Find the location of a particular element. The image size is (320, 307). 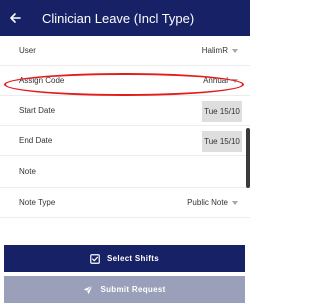

note-type-row: Note Type Public Note is located at coordinates (125, 203).